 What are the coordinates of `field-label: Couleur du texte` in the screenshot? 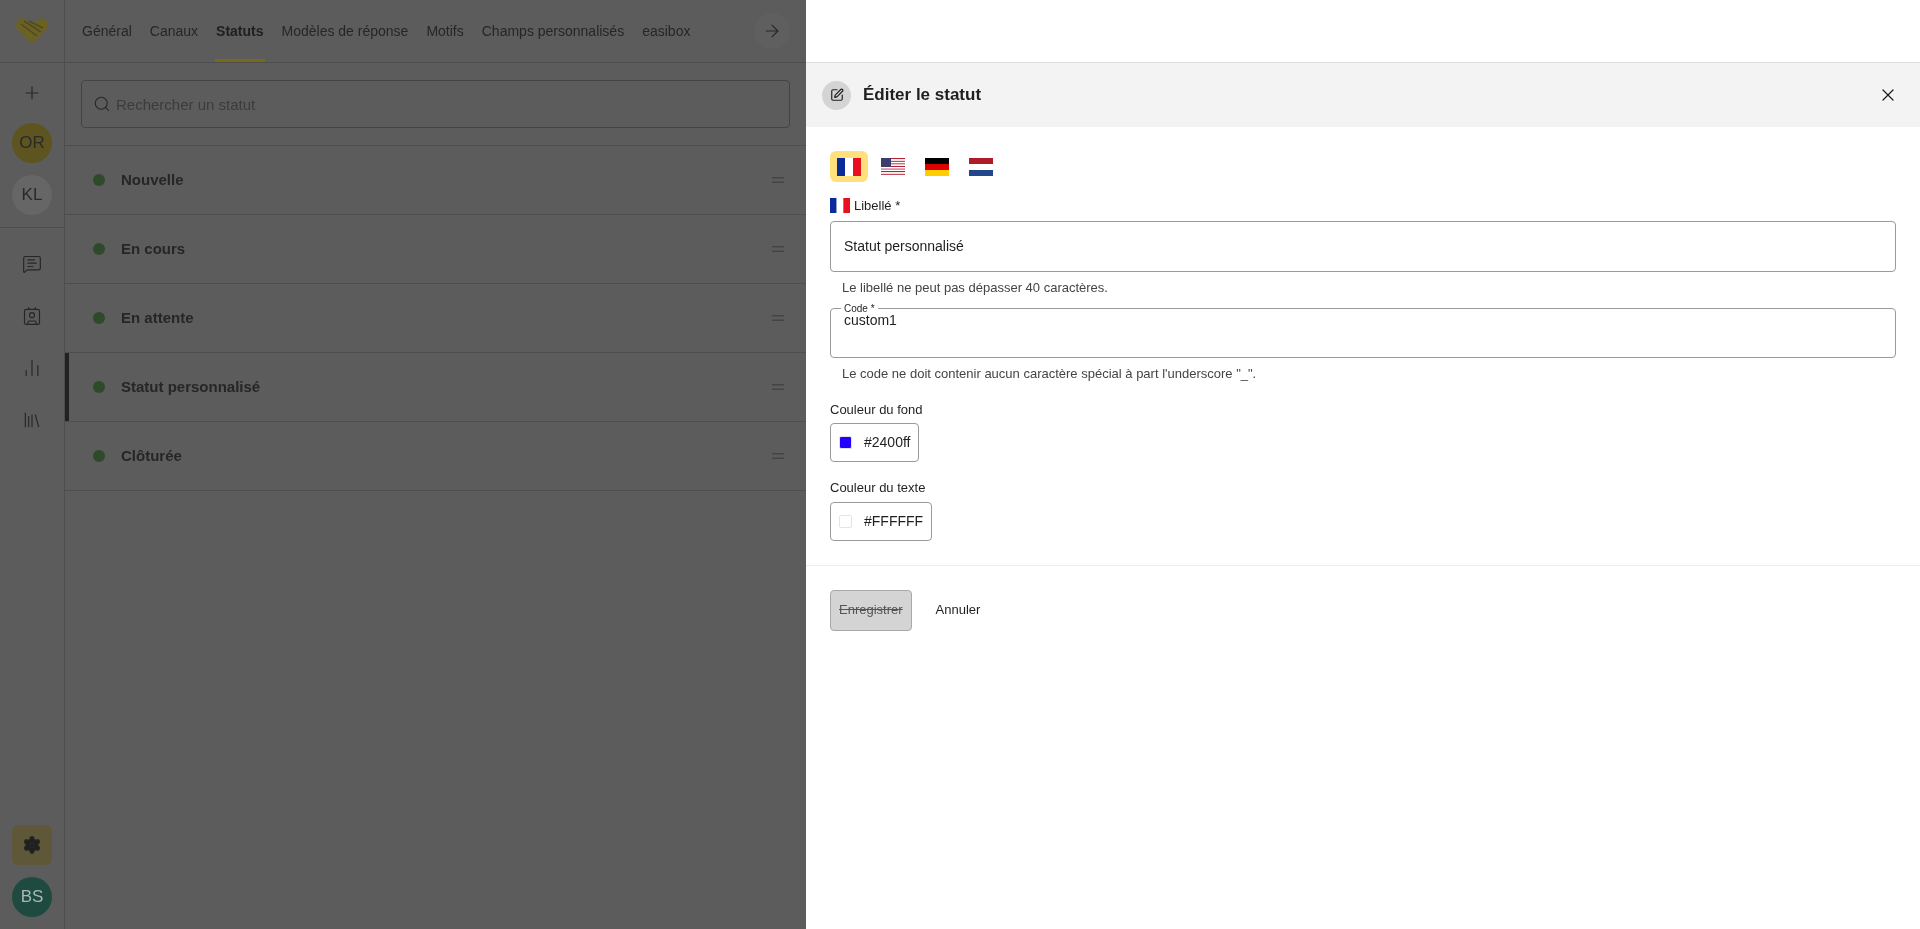 It's located at (878, 488).